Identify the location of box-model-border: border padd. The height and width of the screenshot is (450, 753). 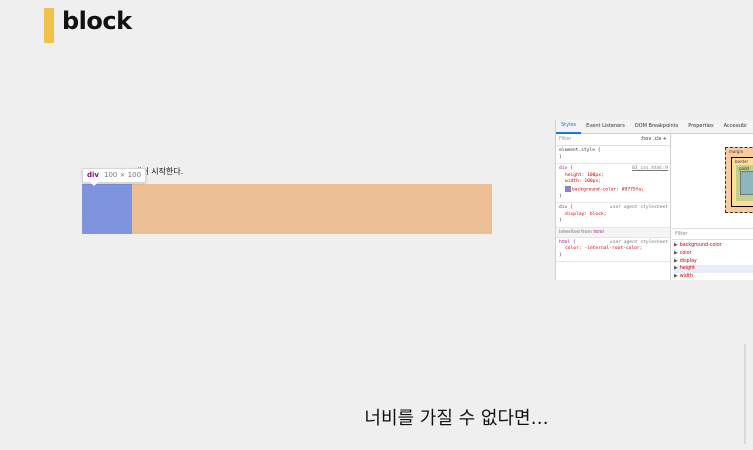
(742, 182).